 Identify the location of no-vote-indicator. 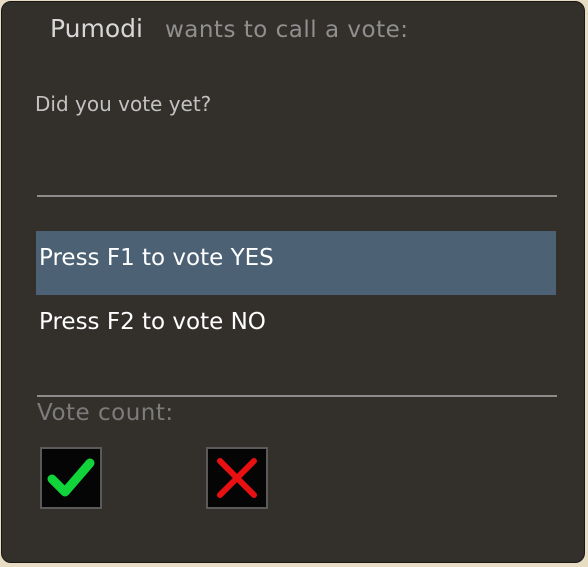
(237, 478).